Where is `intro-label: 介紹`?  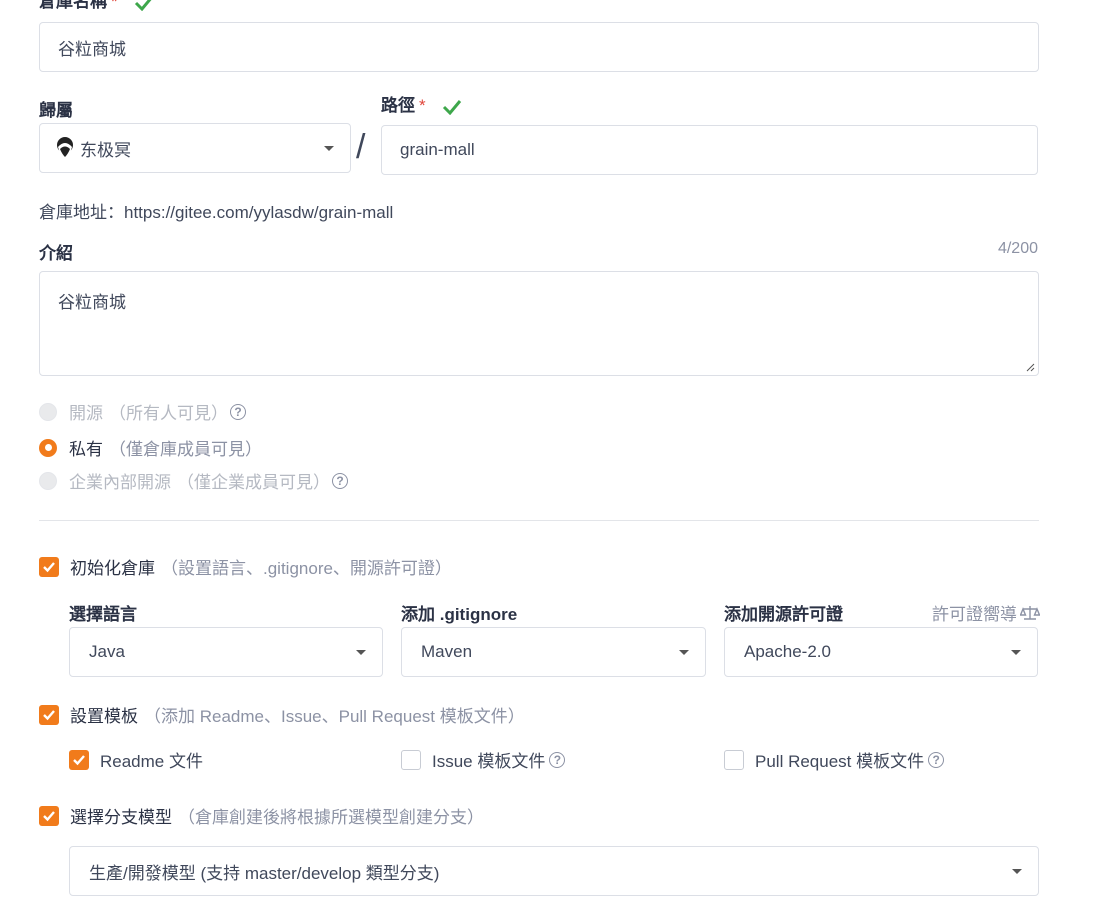
intro-label: 介紹 is located at coordinates (56, 253).